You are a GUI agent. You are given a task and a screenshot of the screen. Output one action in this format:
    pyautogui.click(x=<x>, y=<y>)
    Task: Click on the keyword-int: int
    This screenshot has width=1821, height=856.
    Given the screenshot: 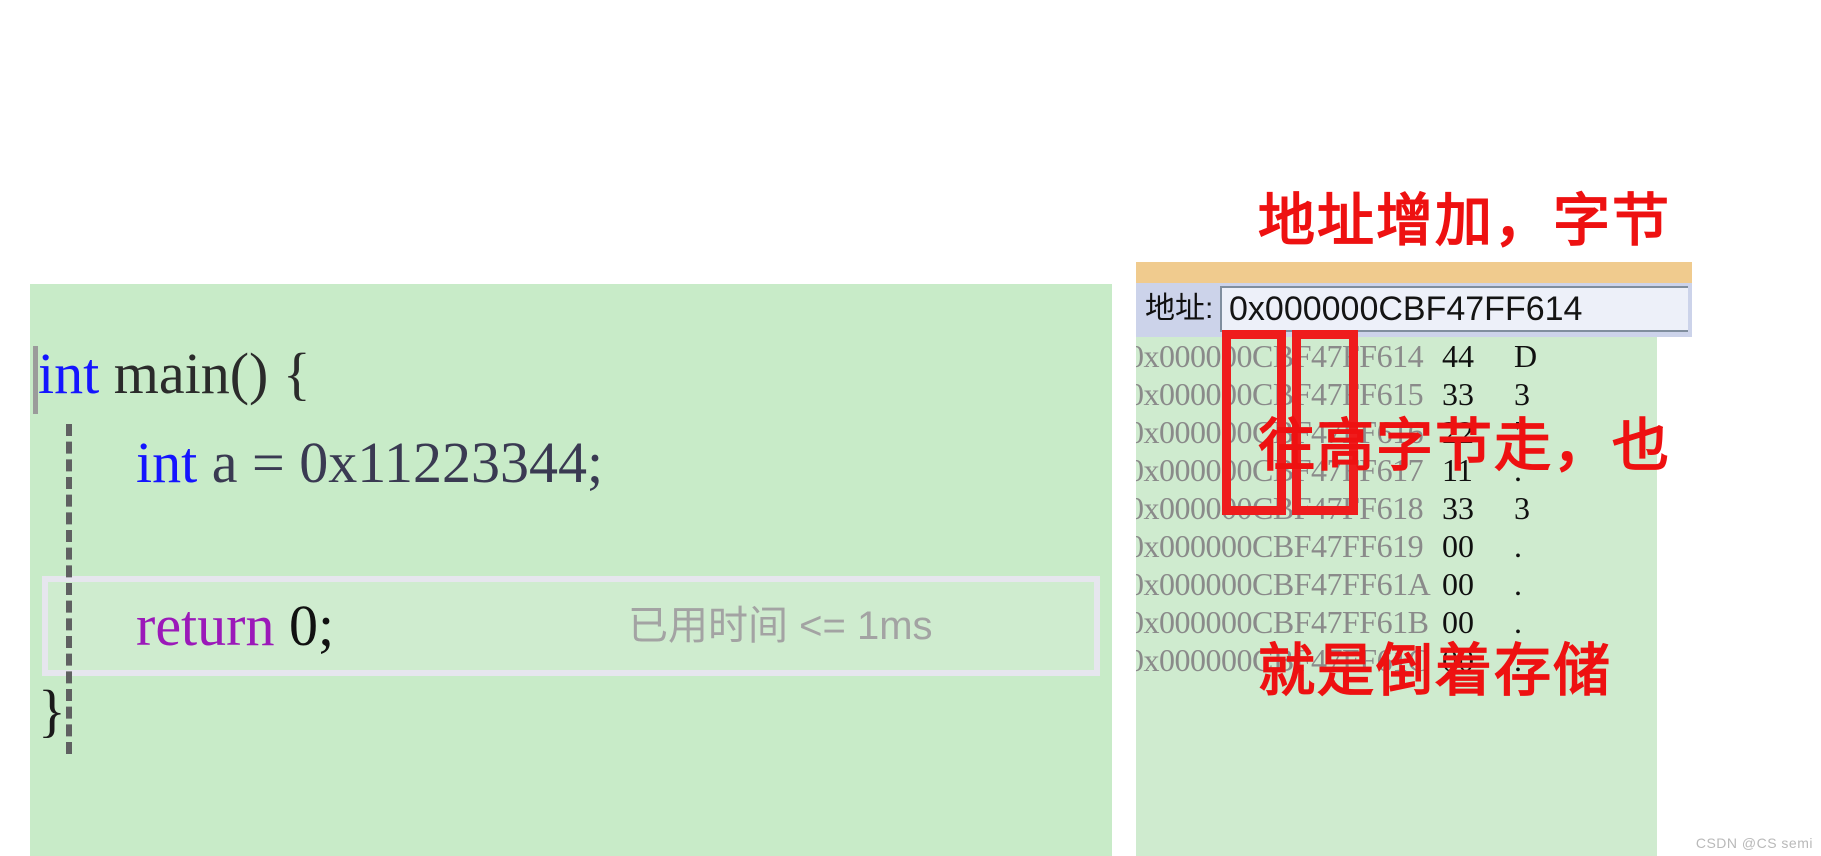 What is the action you would take?
    pyautogui.click(x=69, y=373)
    